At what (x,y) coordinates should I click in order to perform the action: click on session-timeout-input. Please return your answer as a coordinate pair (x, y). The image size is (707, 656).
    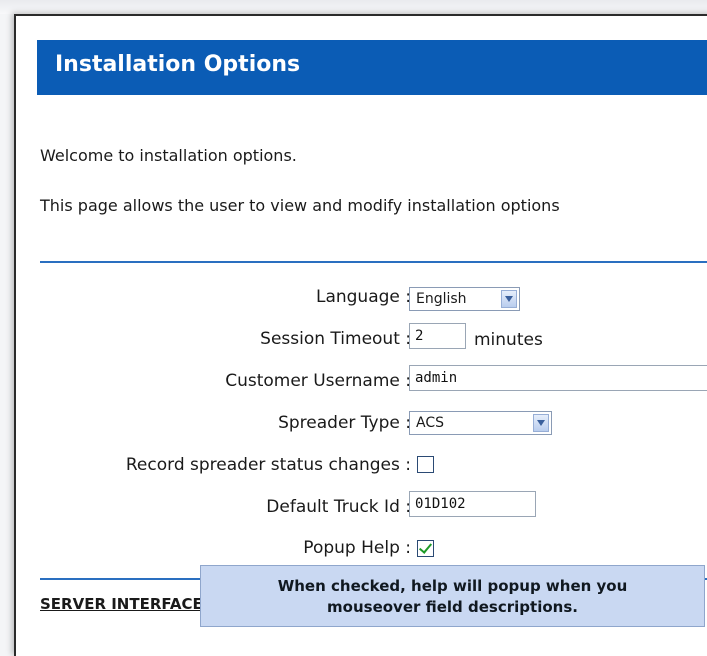
    Looking at the image, I should click on (437, 336).